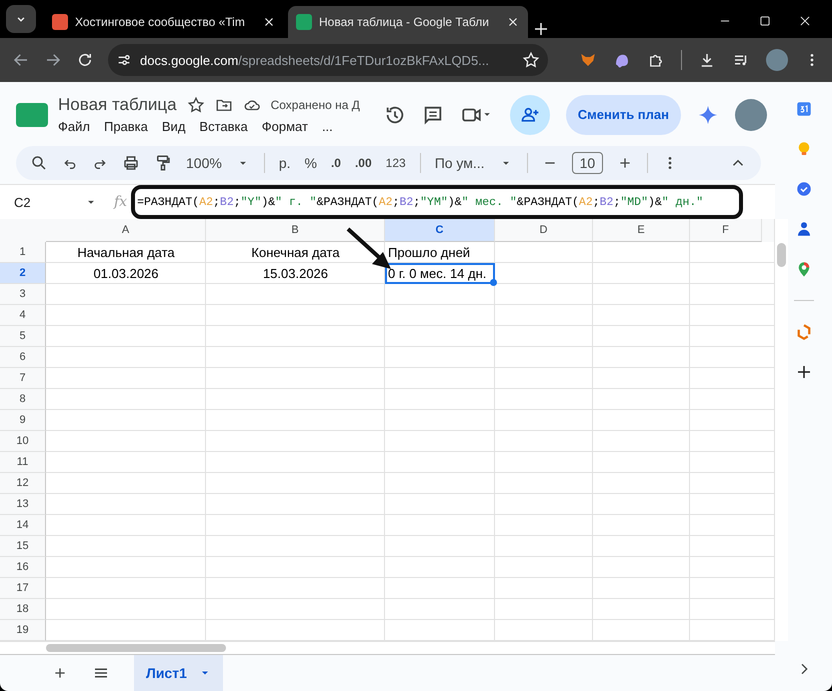 Image resolution: width=832 pixels, height=691 pixels. What do you see at coordinates (440, 273) in the screenshot?
I see `table-cell: 0 г. 0 мес. 14 дн.` at bounding box center [440, 273].